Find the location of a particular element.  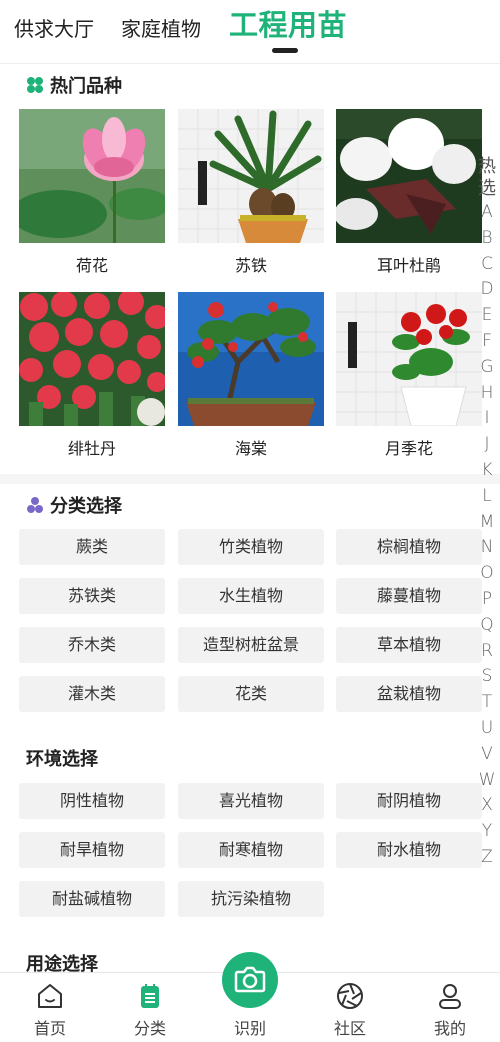

plant-card-china-rose: 月季花 is located at coordinates (409, 375).